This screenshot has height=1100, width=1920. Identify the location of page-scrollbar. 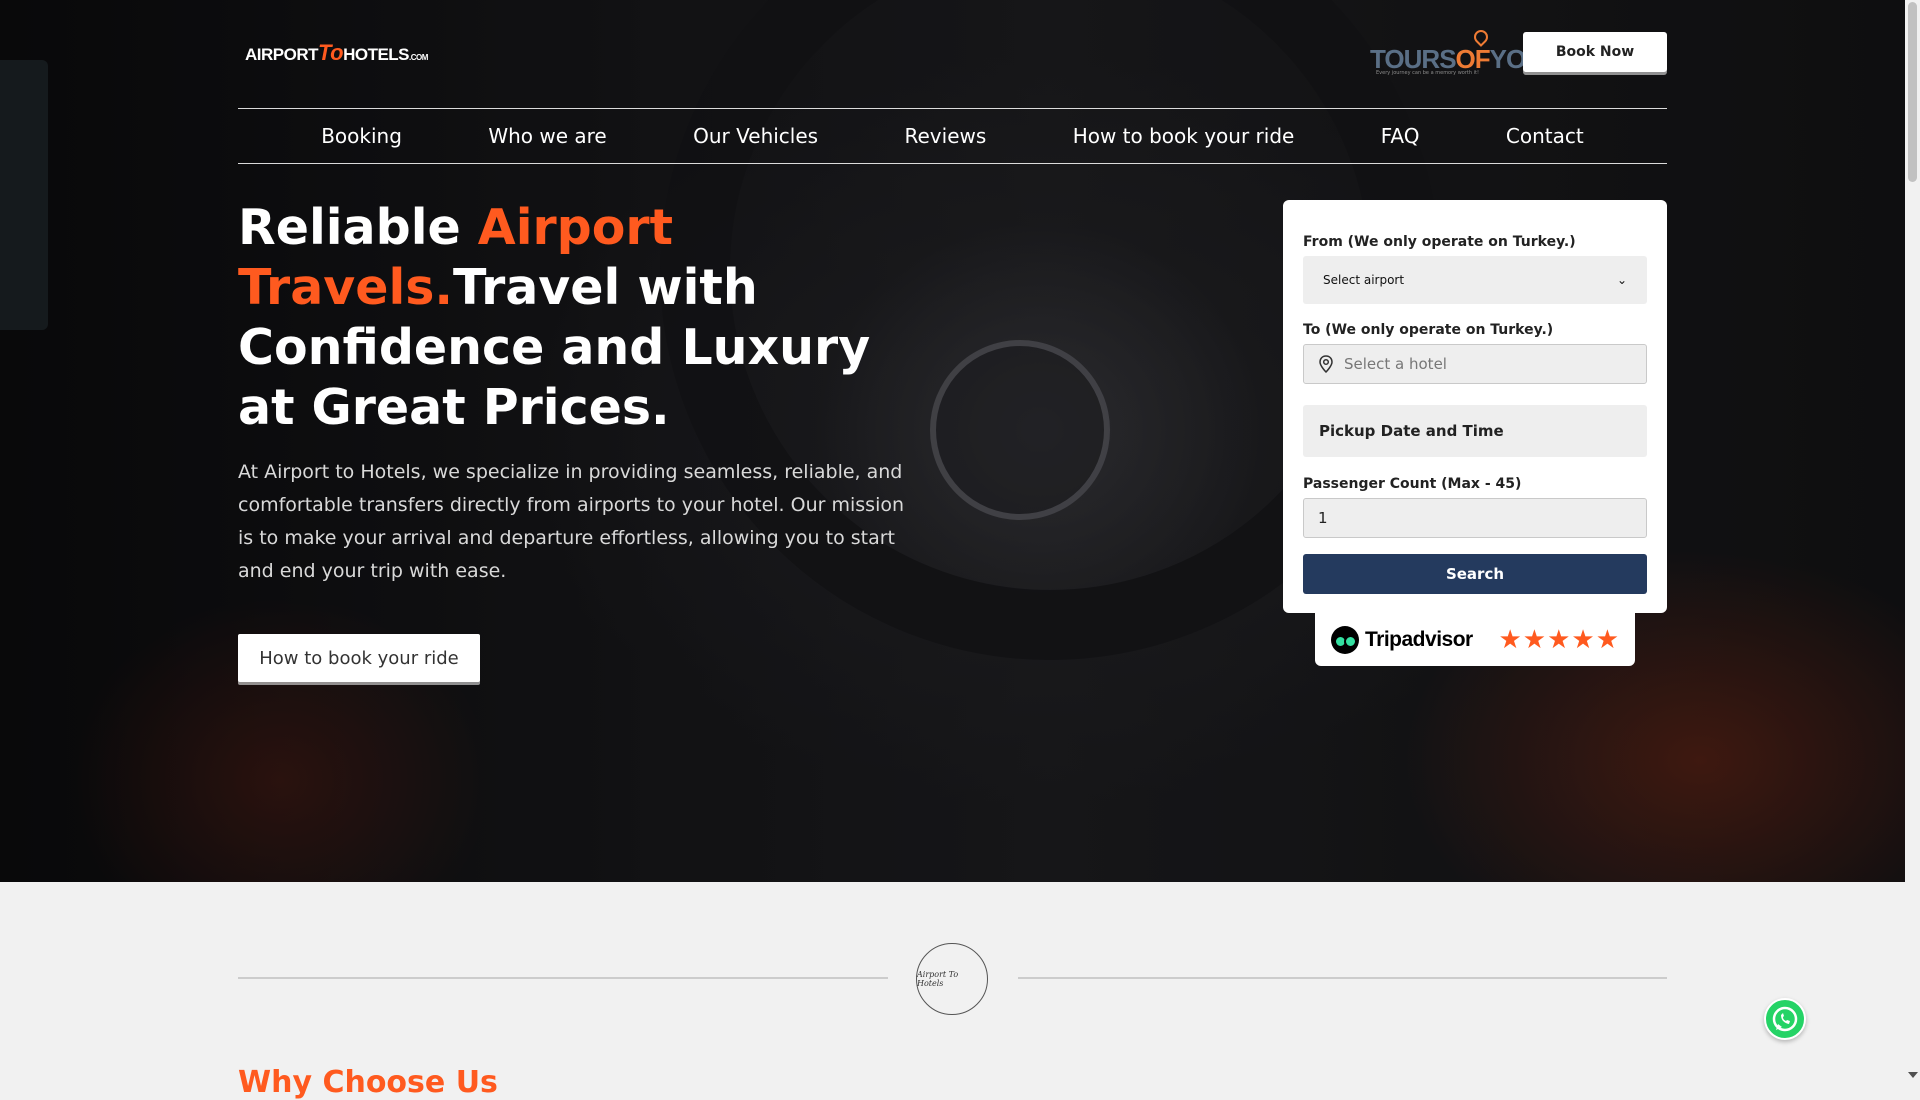
(1912, 540).